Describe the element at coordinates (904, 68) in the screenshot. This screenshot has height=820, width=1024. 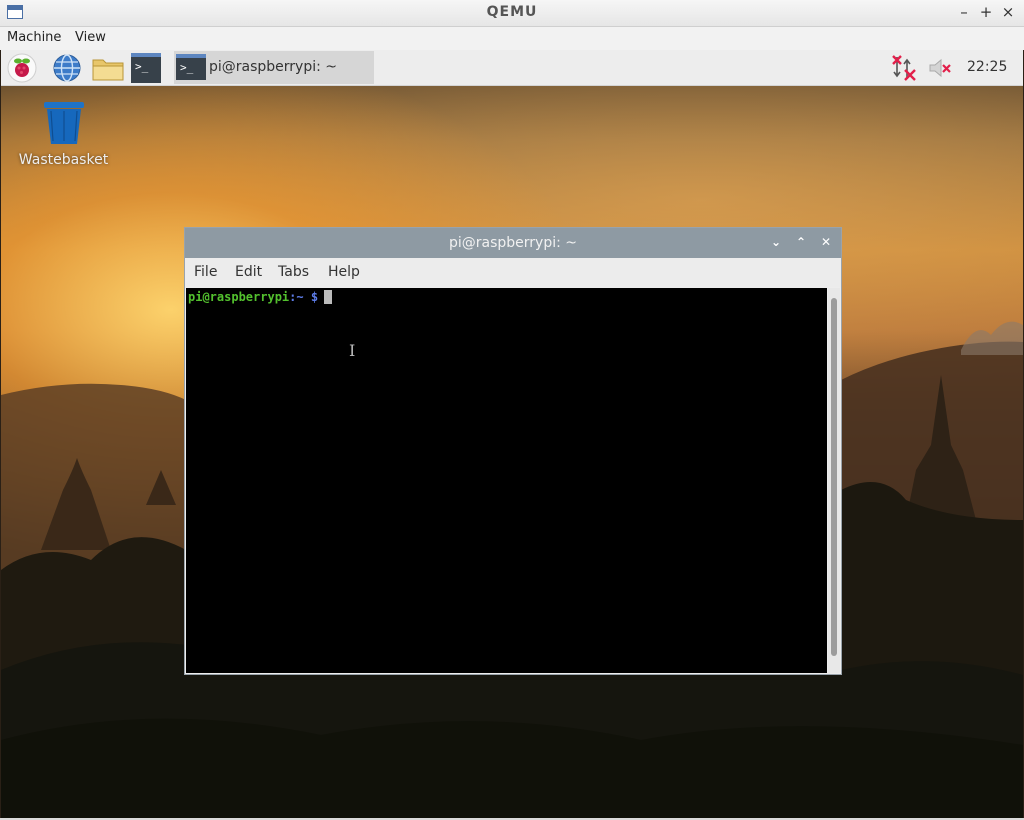
I see `network-disconnected-icon` at that location.